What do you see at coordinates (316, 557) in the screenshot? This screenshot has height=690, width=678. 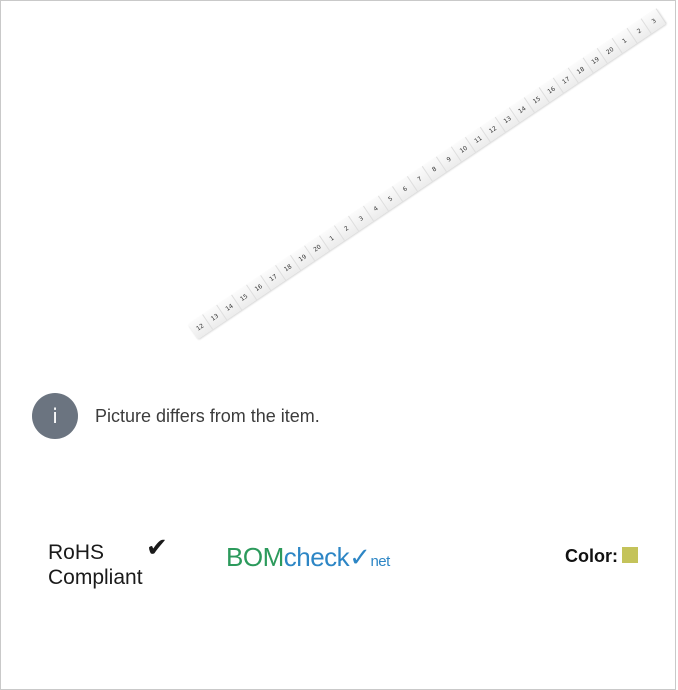 I see `bomcheck-logo-check: check` at bounding box center [316, 557].